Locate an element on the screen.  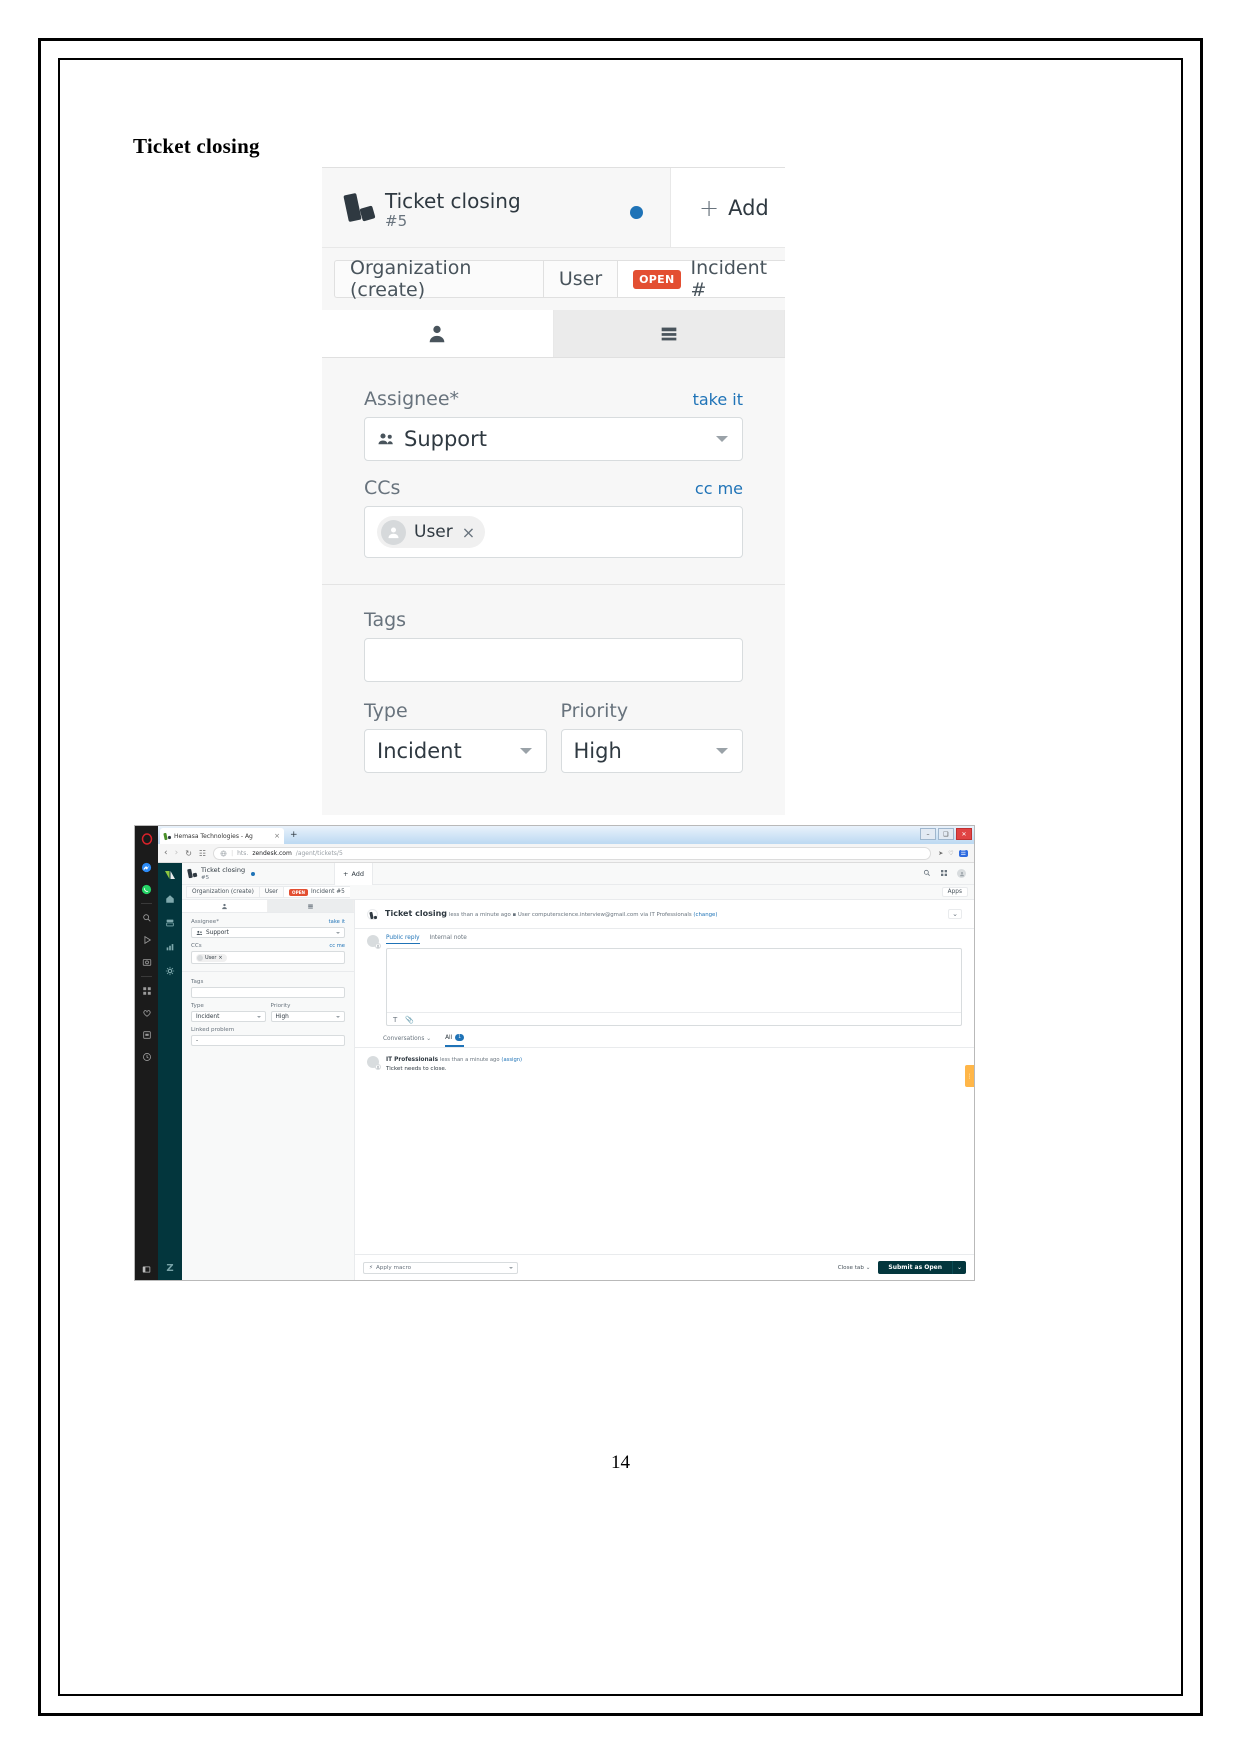
reporting-icon is located at coordinates (170, 947).